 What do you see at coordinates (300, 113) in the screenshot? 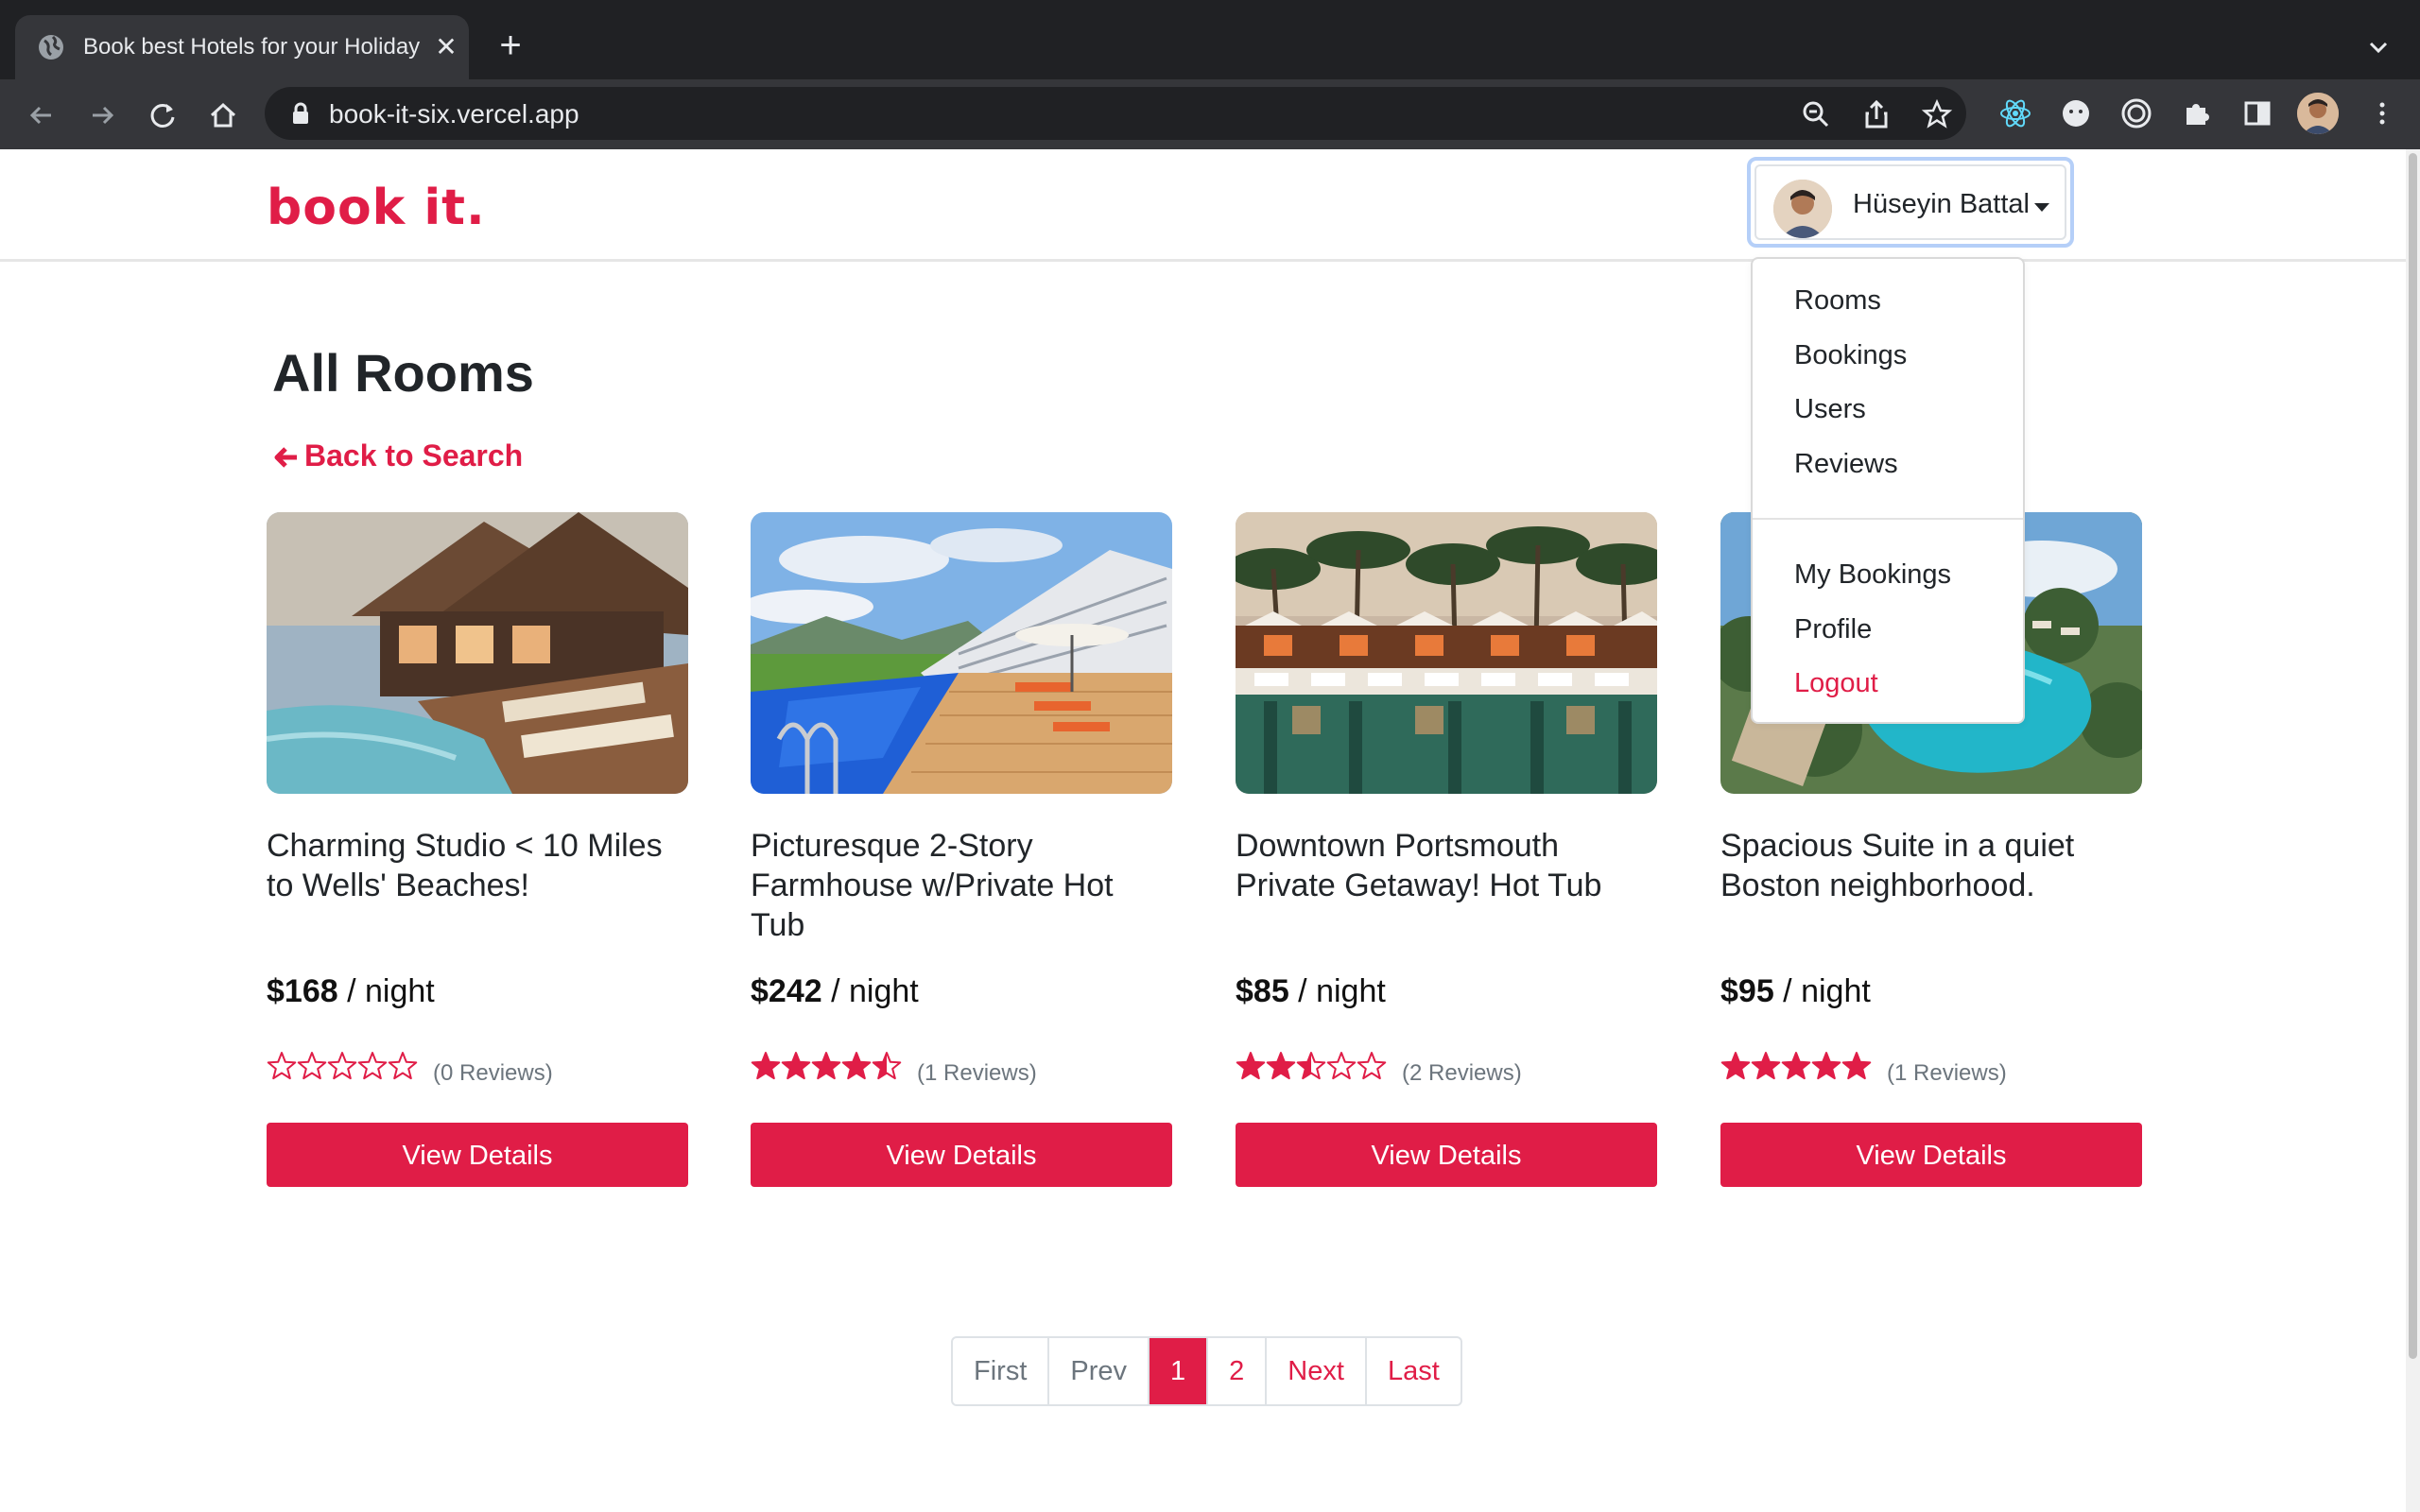
I see `lock-icon` at bounding box center [300, 113].